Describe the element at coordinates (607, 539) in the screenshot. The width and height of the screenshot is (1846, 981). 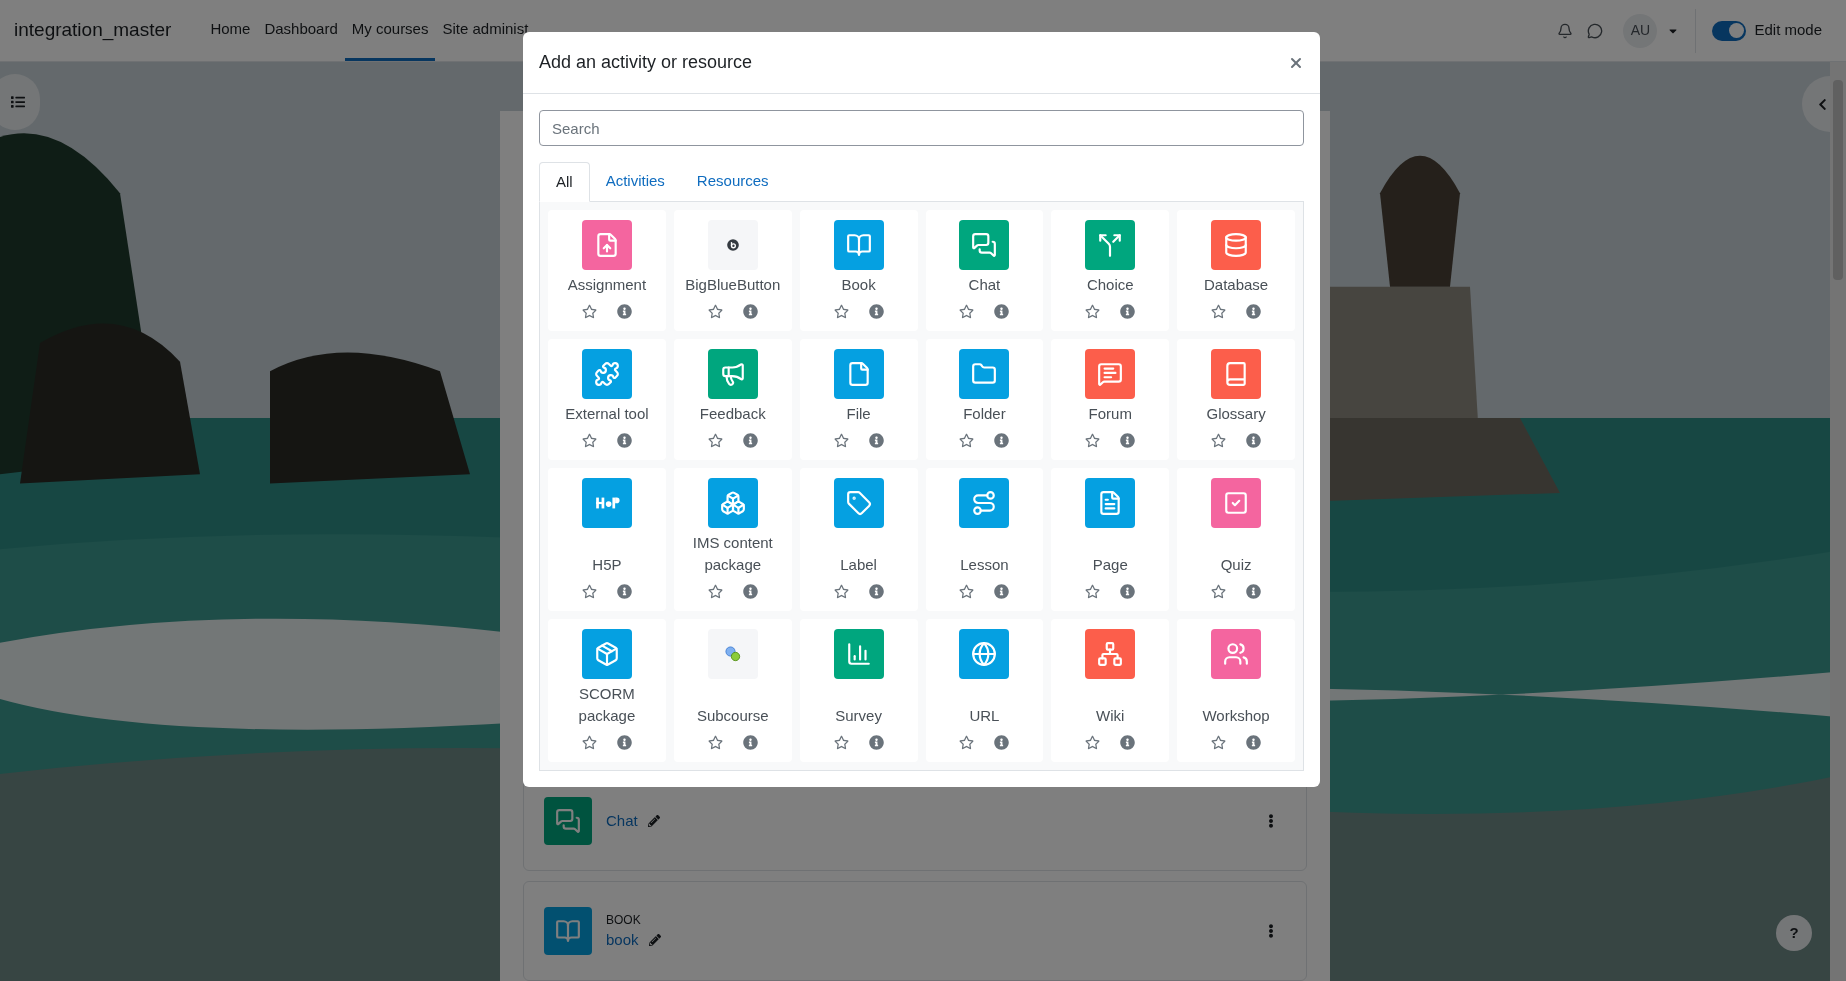
I see `activity-tile: H5P` at that location.